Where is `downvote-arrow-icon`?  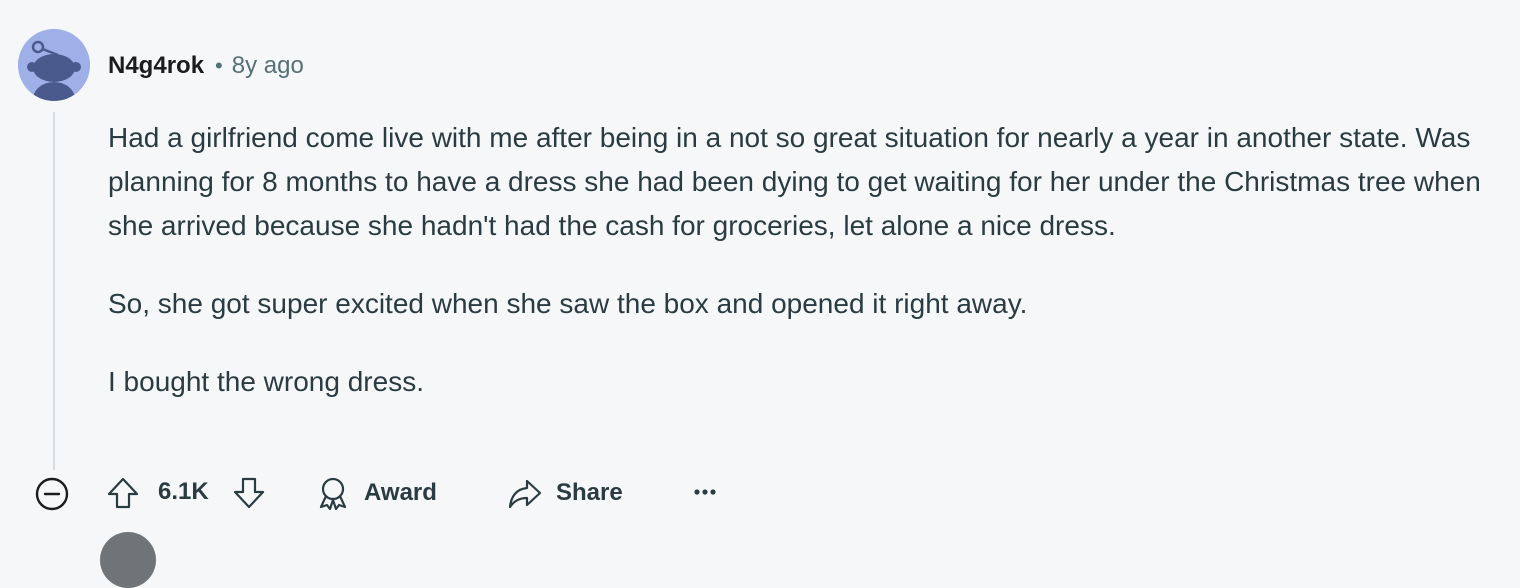 downvote-arrow-icon is located at coordinates (249, 493).